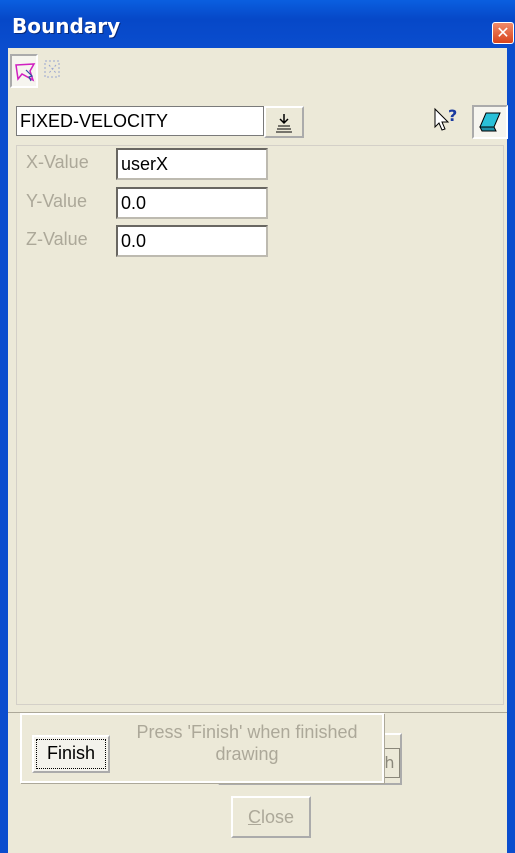 Image resolution: width=515 pixels, height=853 pixels. I want to click on close-button: Close, so click(271, 817).